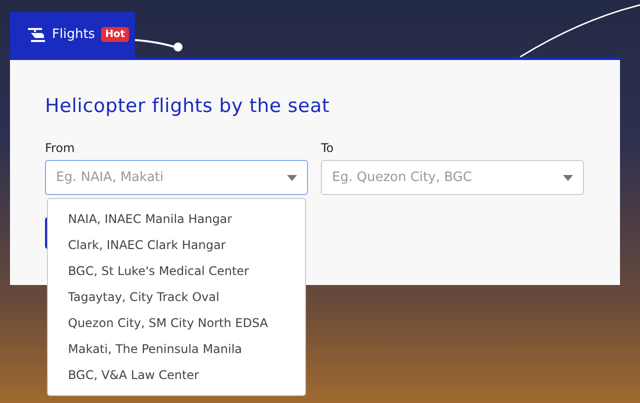 This screenshot has width=640, height=403. Describe the element at coordinates (188, 106) in the screenshot. I see `card-title: Helicopter flights by the seat` at that location.